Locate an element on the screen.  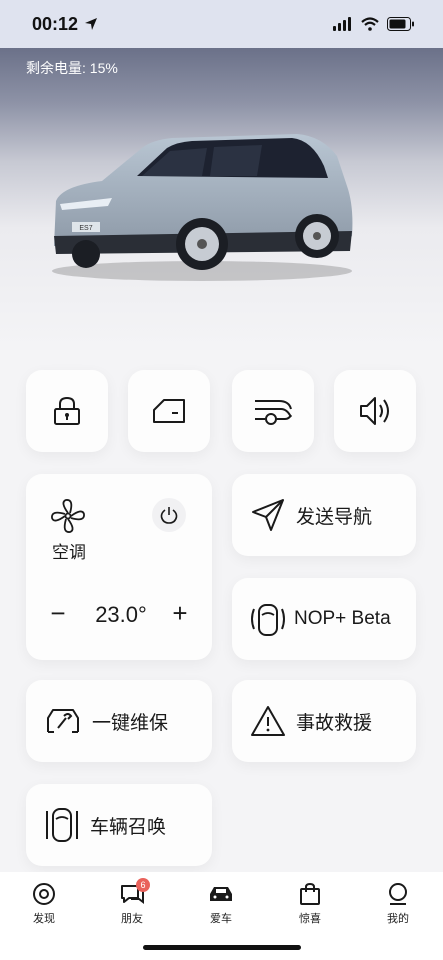
car-image: ES7 is located at coordinates (202, 206).